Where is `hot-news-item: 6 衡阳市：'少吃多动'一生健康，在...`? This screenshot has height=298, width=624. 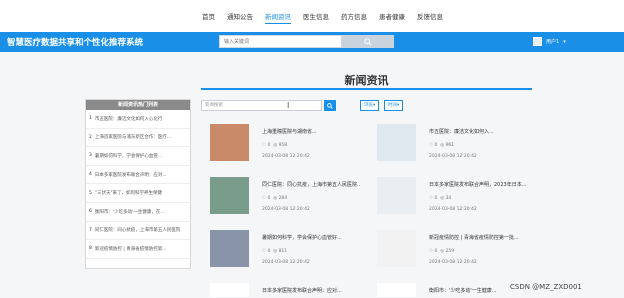 hot-news-item: 6 衡阳市：'少吃多动'一生健康，在... is located at coordinates (138, 212).